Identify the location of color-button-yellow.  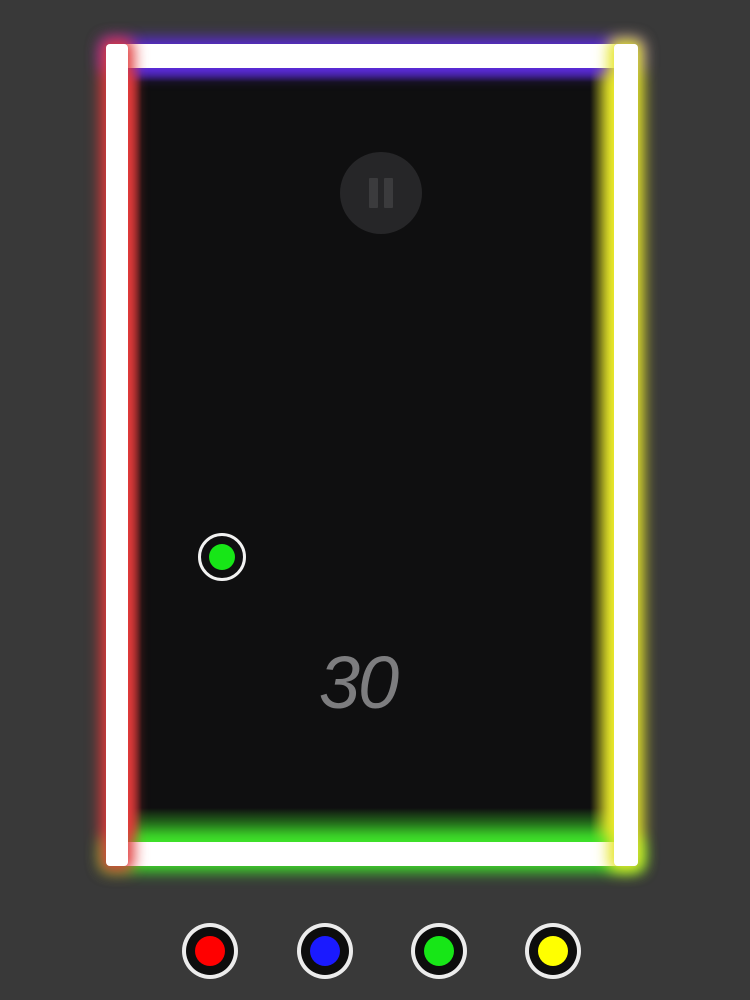
(553, 951).